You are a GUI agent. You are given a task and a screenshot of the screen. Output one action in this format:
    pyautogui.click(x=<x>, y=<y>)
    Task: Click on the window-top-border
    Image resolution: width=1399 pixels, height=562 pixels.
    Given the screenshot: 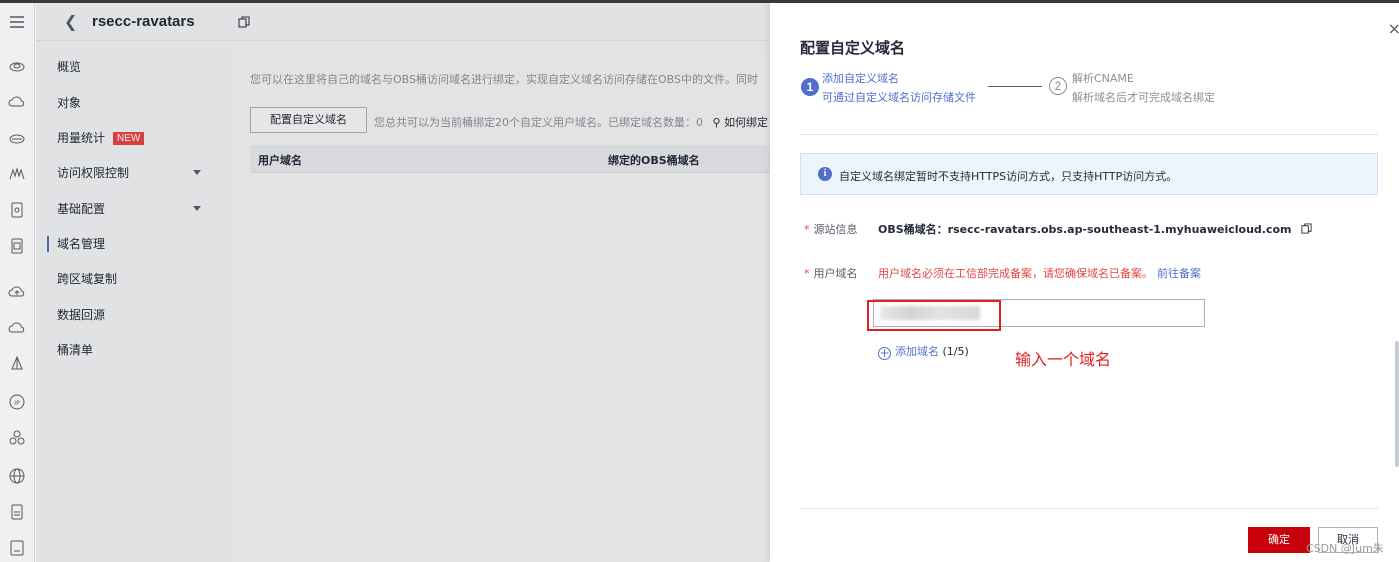 What is the action you would take?
    pyautogui.click(x=699, y=1)
    